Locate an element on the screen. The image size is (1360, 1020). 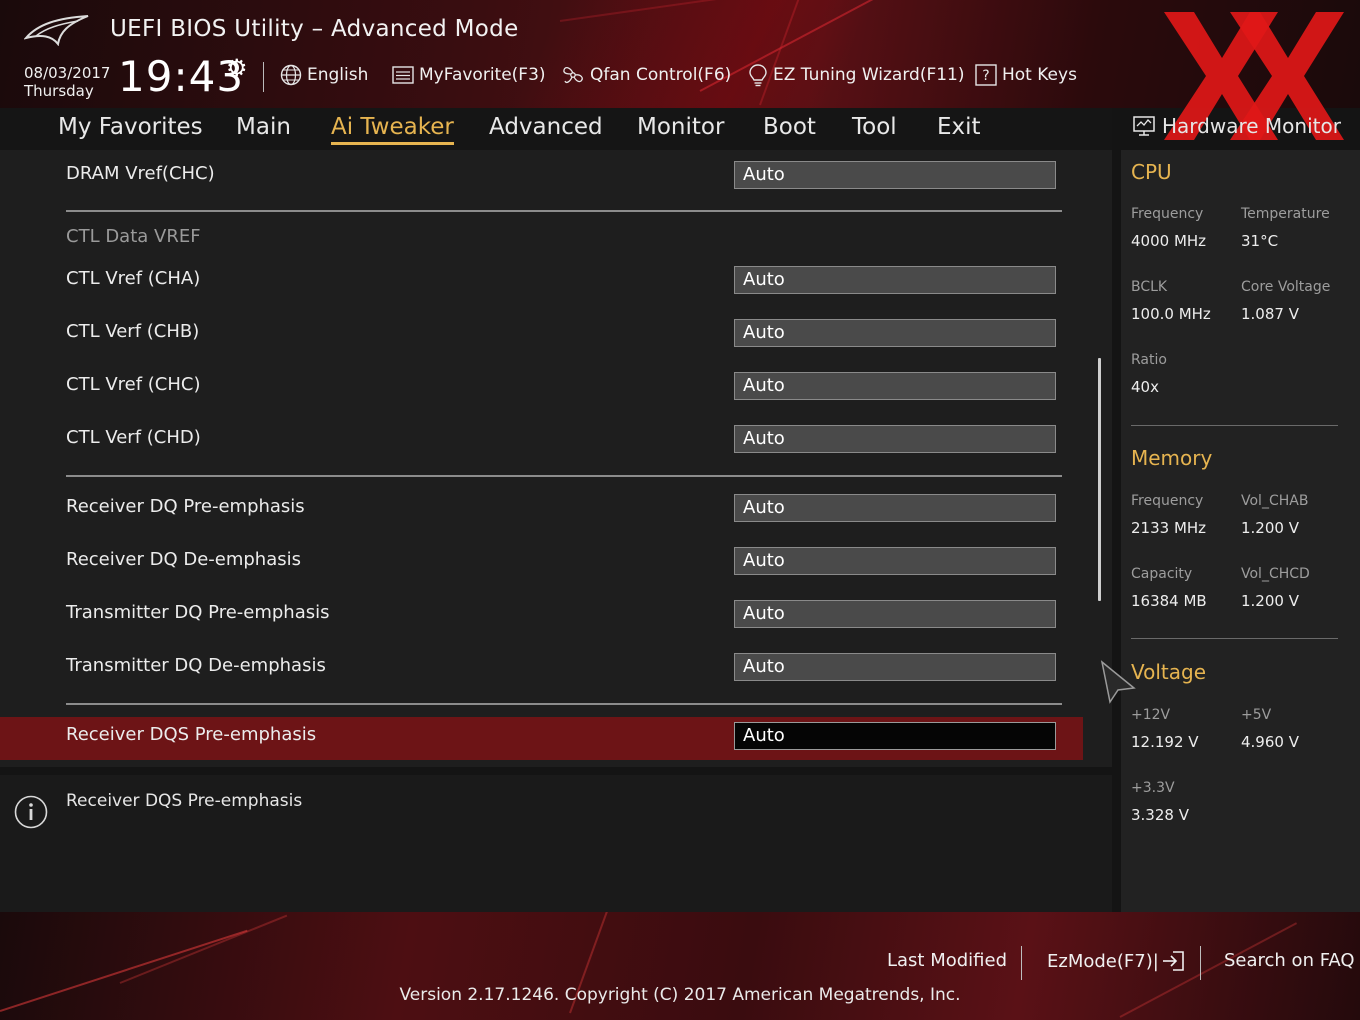
gear-icon: ⚙ is located at coordinates (237, 68).